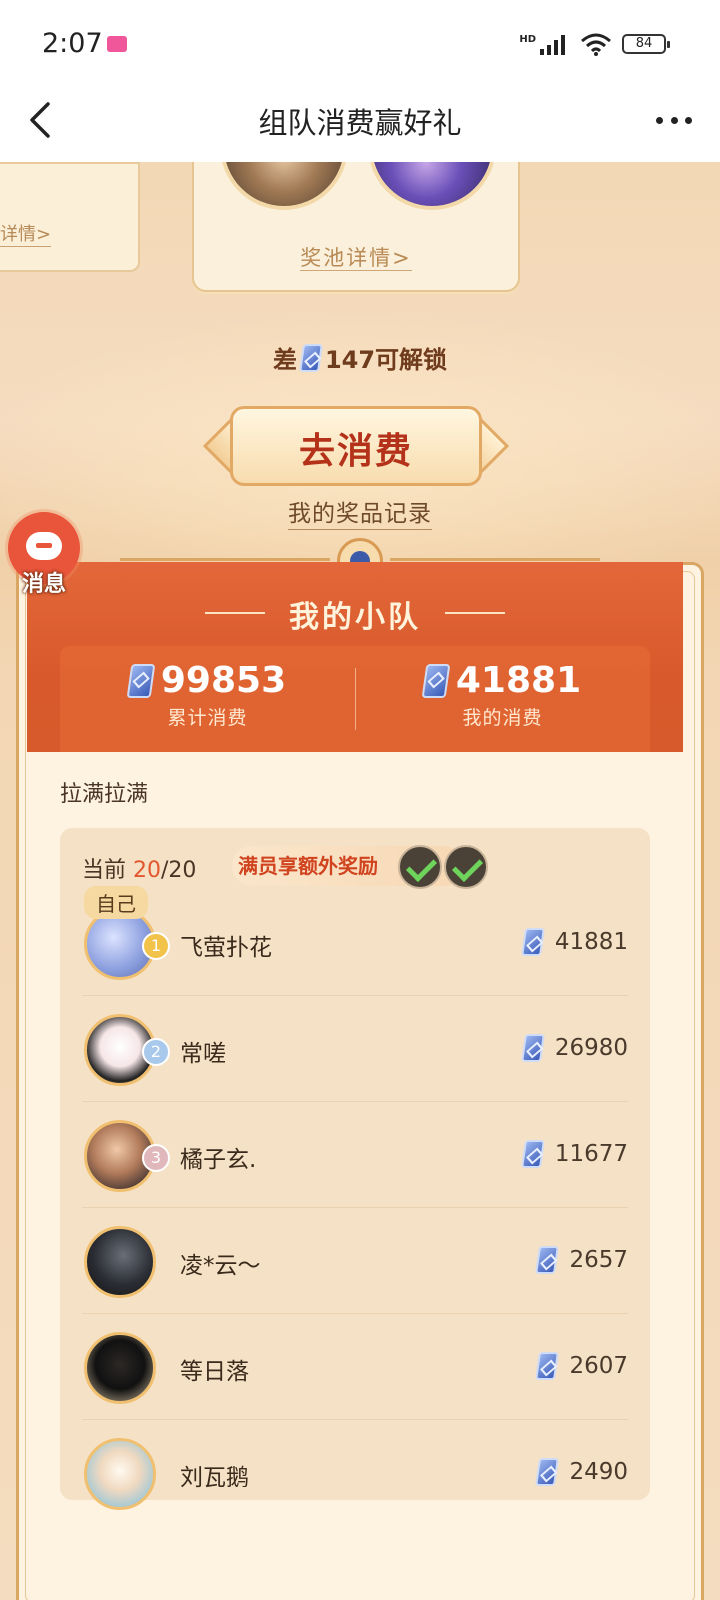  Describe the element at coordinates (156, 946) in the screenshot. I see `rank-badge: 1` at that location.